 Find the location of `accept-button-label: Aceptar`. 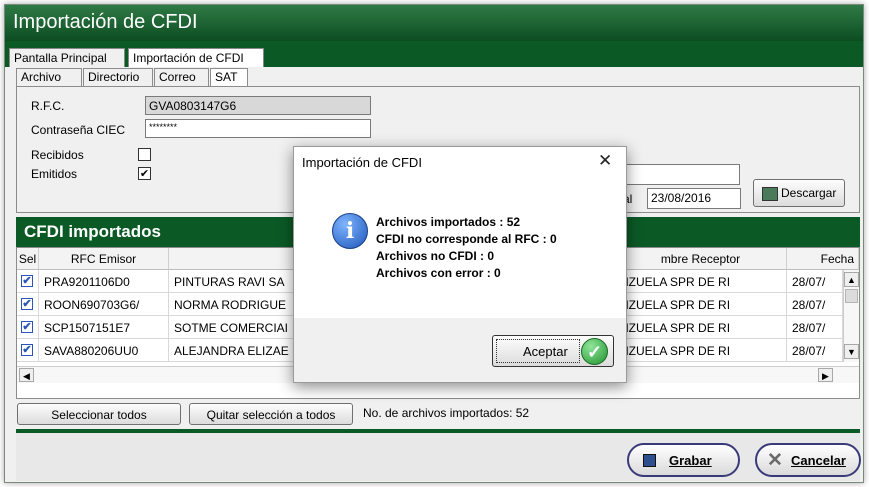

accept-button-label: Aceptar is located at coordinates (545, 351).